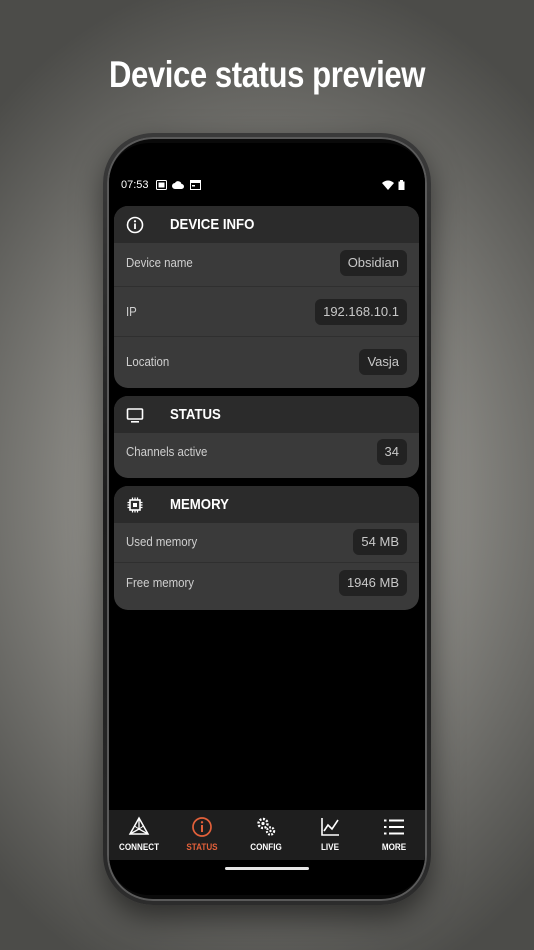 This screenshot has width=534, height=950. I want to click on device-name-label: Device name, so click(159, 262).